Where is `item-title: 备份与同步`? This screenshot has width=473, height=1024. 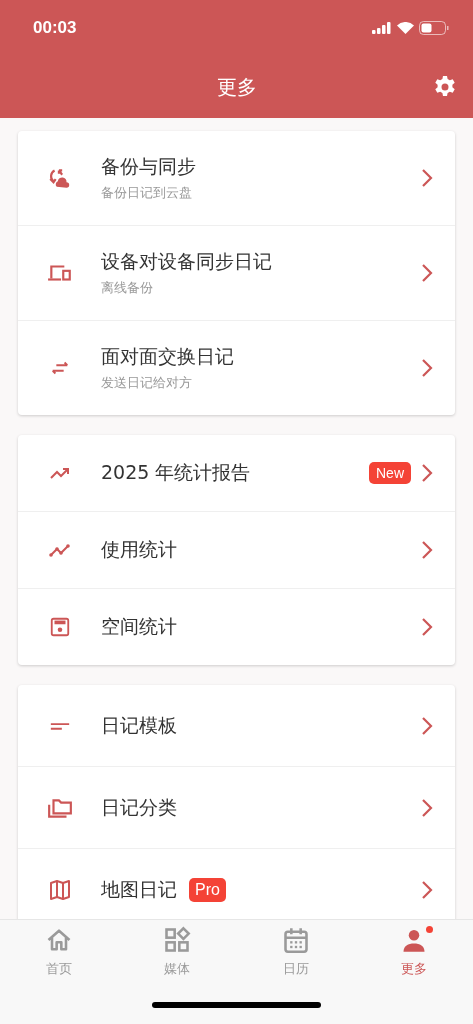
item-title: 备份与同步 is located at coordinates (148, 166).